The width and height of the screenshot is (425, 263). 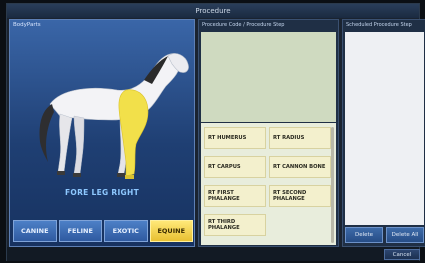 What do you see at coordinates (102, 192) in the screenshot?
I see `selected-part-label: FORE LEG RIGHT` at bounding box center [102, 192].